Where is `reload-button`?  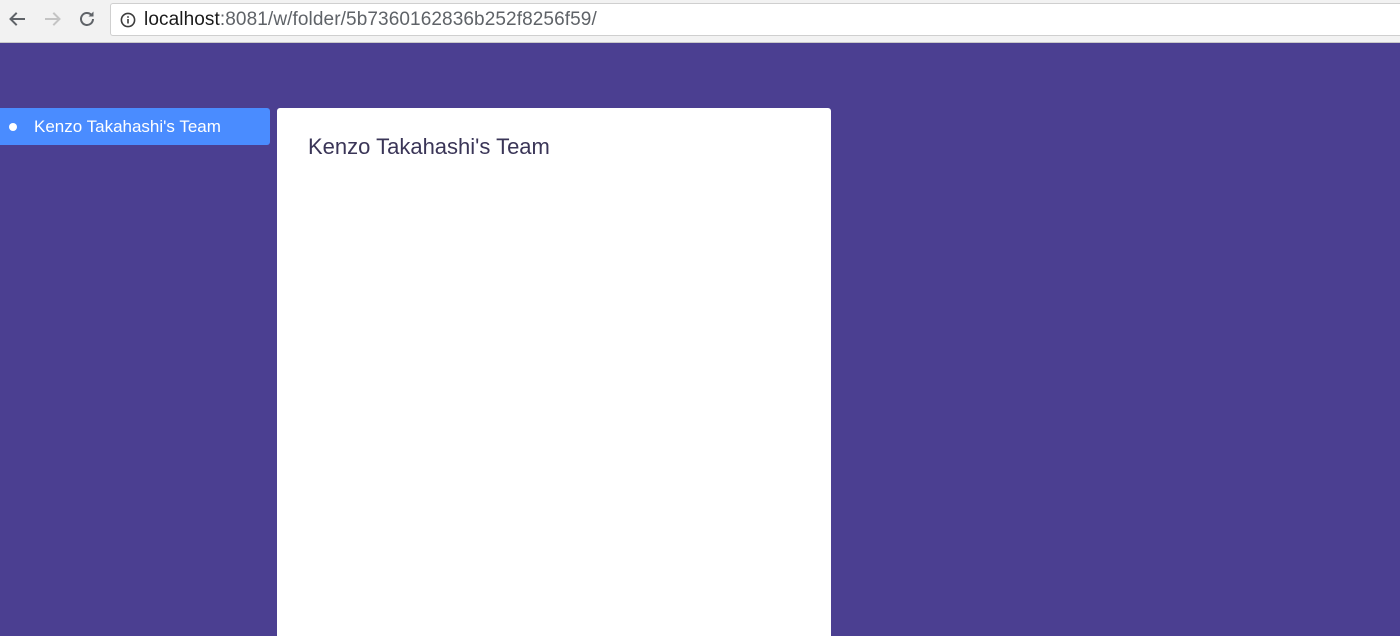 reload-button is located at coordinates (87, 19).